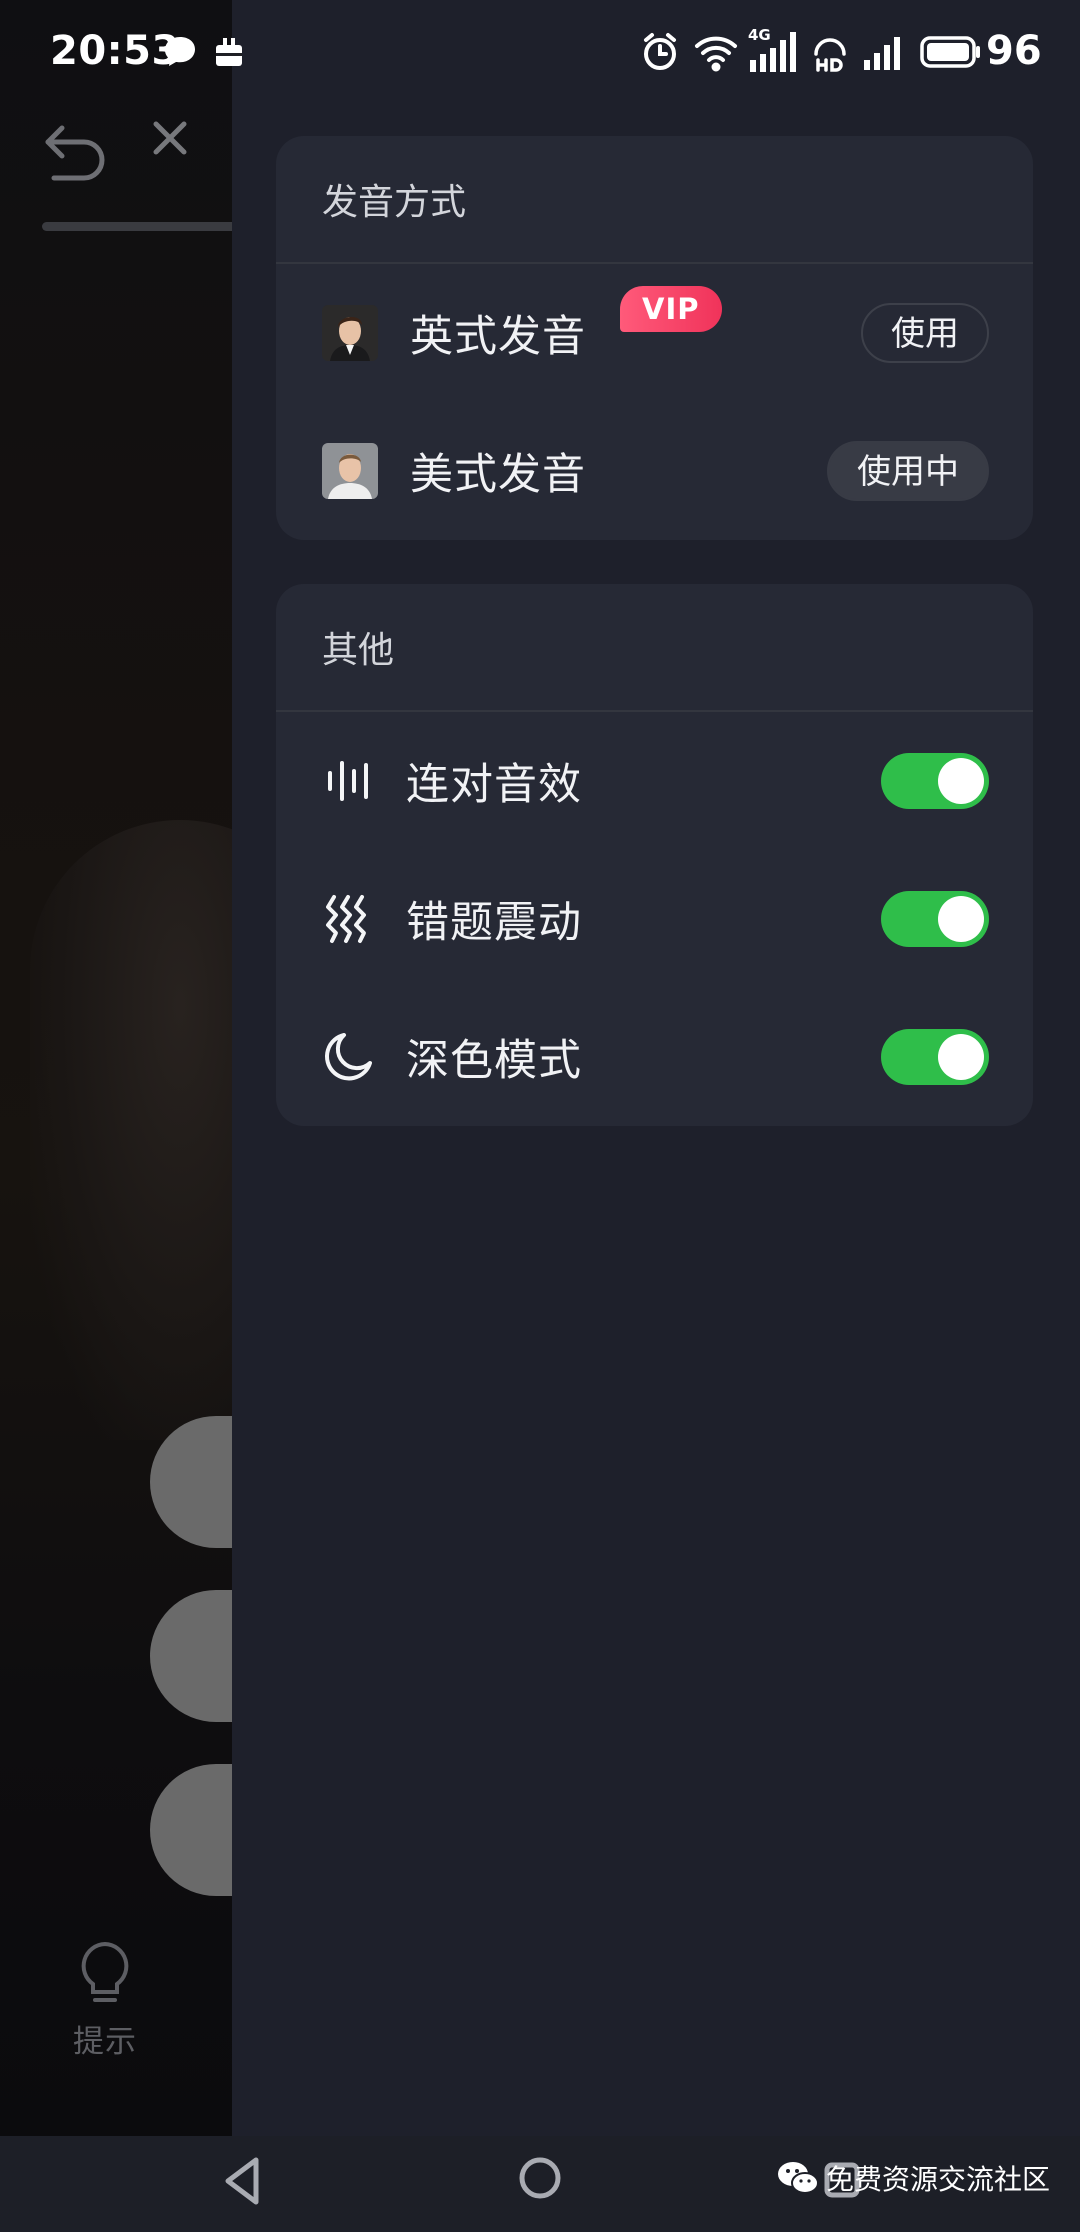 The image size is (1080, 2232). What do you see at coordinates (654, 648) in the screenshot?
I see `other-settings-title: 其他` at bounding box center [654, 648].